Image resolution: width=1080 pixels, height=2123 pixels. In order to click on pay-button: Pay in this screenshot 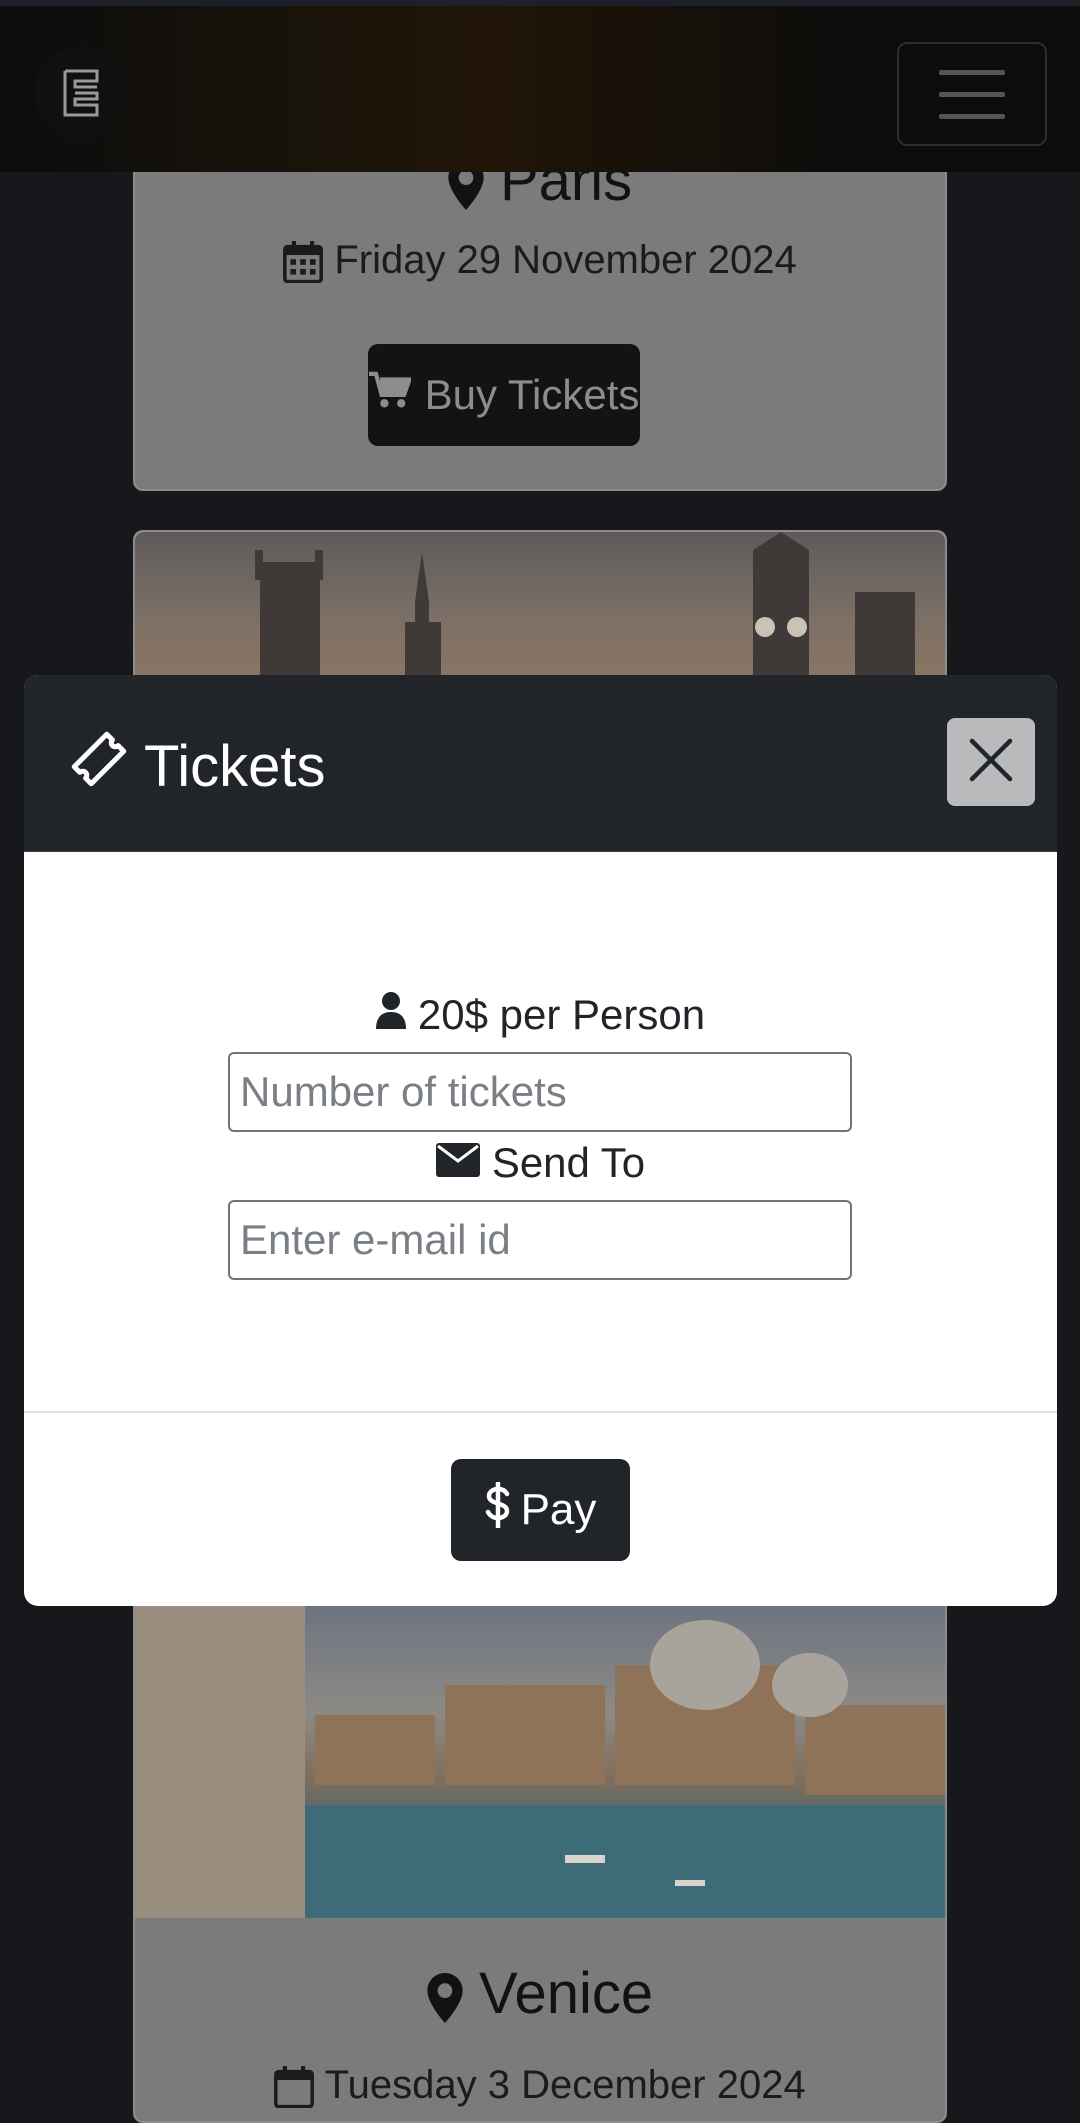, I will do `click(540, 1510)`.